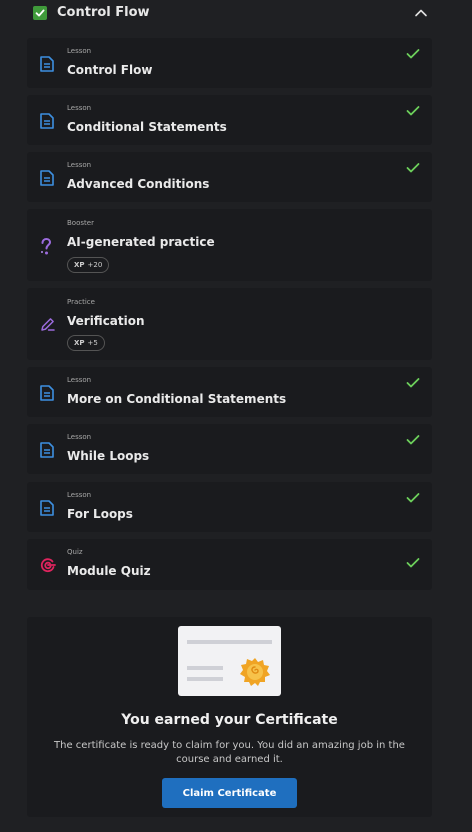 This screenshot has width=472, height=832. Describe the element at coordinates (75, 552) in the screenshot. I see `item-kind: Quiz` at that location.